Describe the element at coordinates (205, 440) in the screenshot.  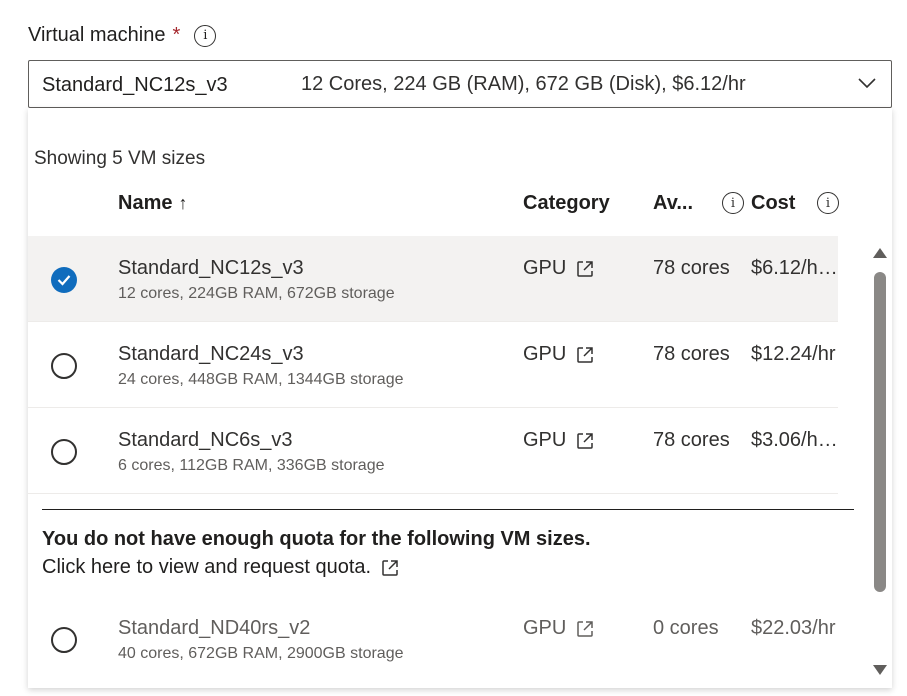
I see `vm-name: Standard_NC6s_v3` at that location.